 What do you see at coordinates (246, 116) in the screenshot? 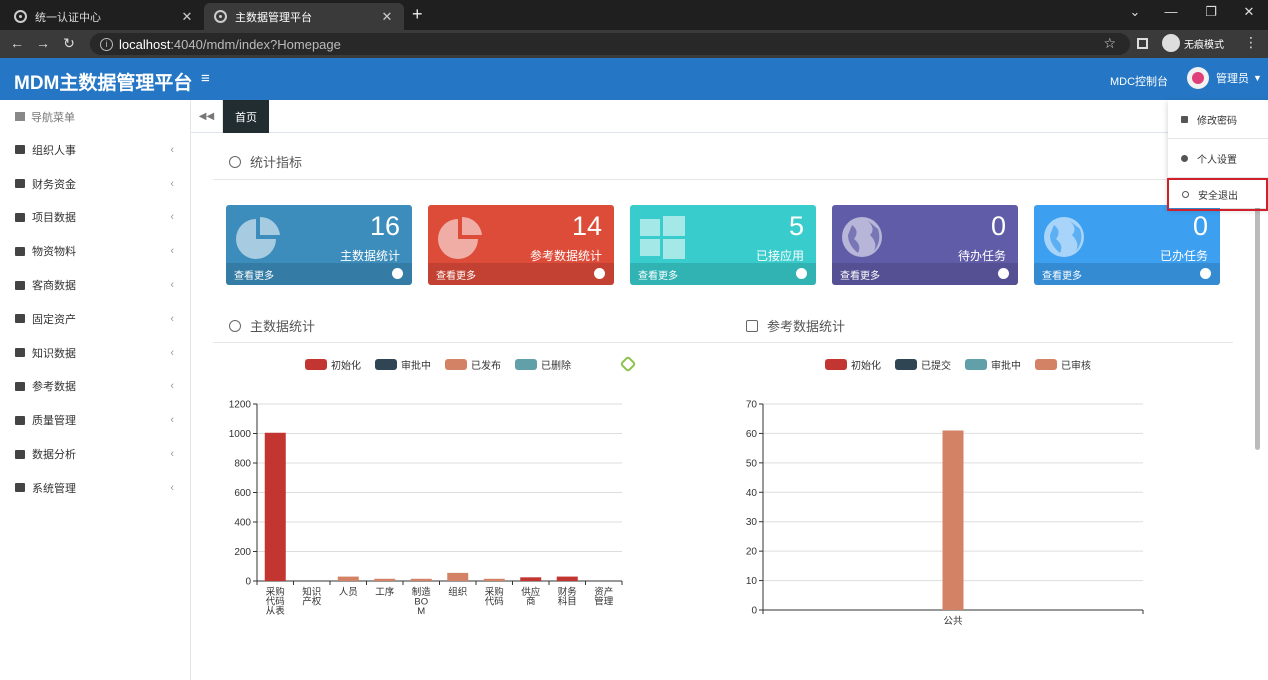
I see `tab-home: 首页` at bounding box center [246, 116].